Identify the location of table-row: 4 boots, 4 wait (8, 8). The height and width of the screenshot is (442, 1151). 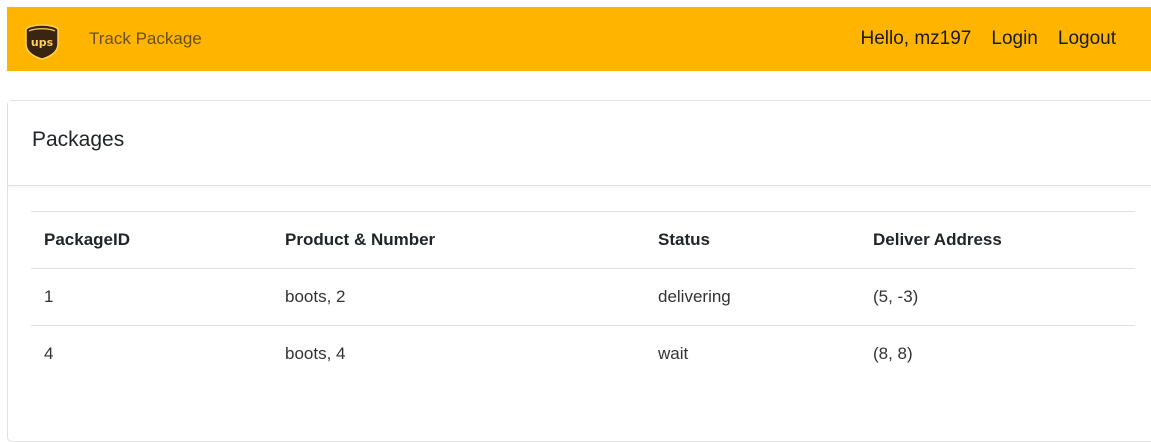
(583, 353).